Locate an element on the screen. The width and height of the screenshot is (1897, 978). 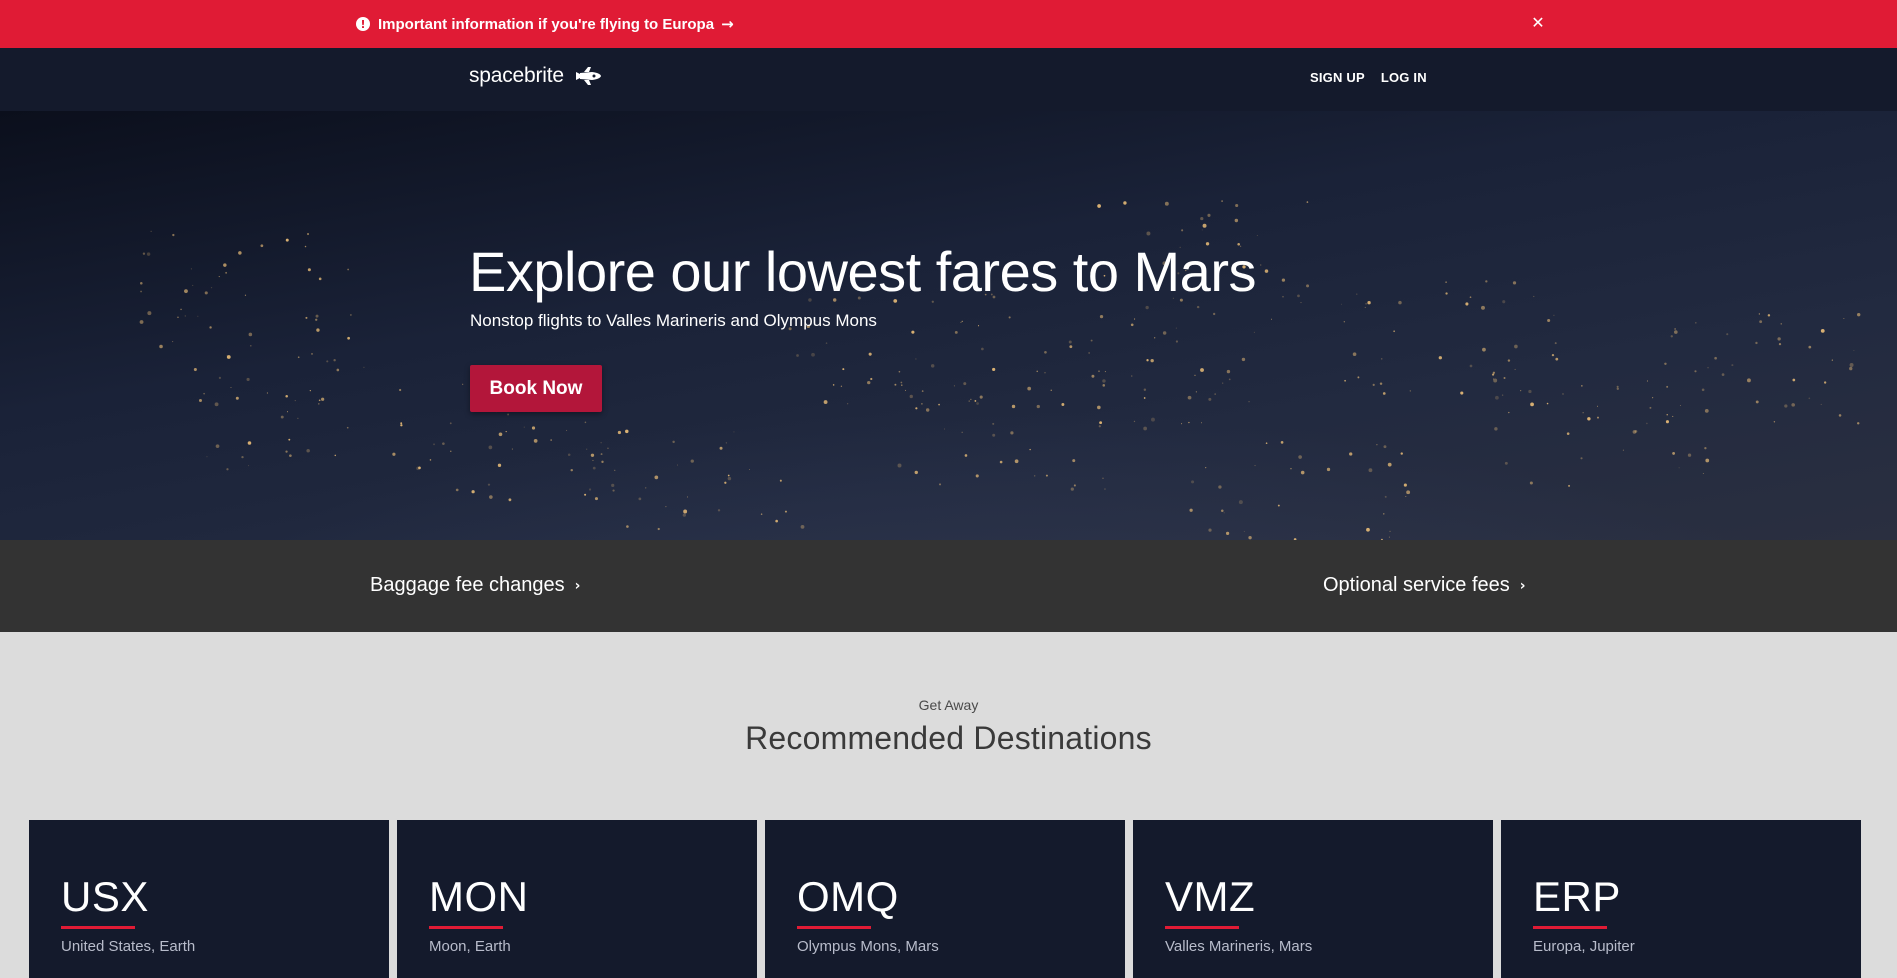
log-in-link: LOG IN is located at coordinates (1404, 77).